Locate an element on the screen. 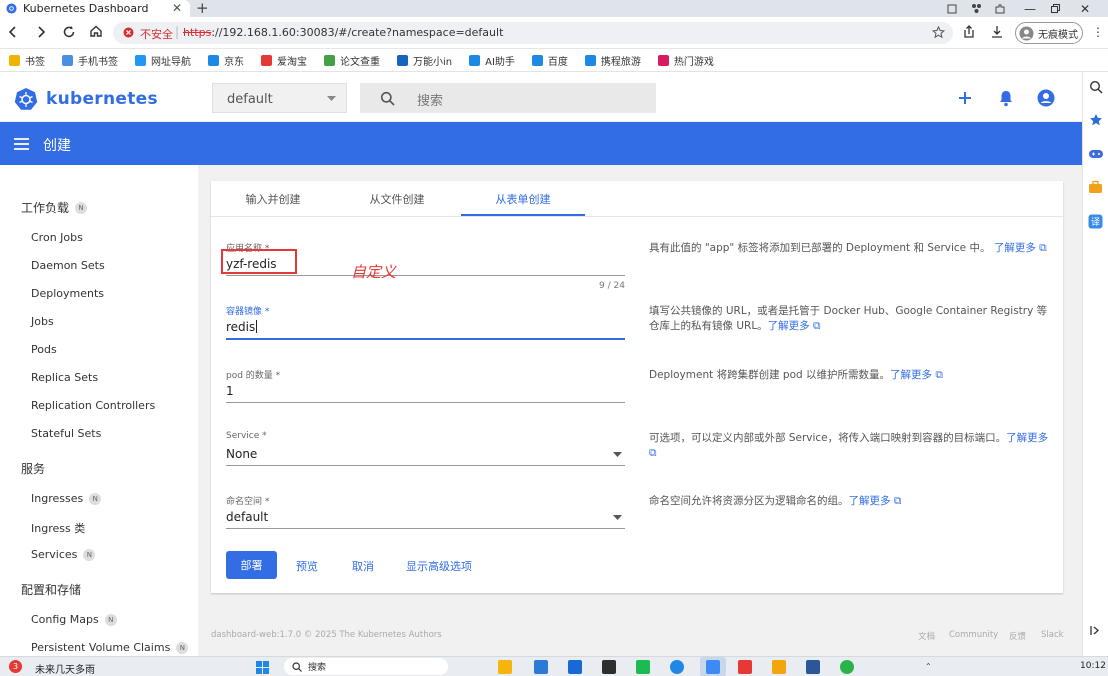 This screenshot has height=676, width=1108. nav-item-label: Deployments is located at coordinates (68, 293).